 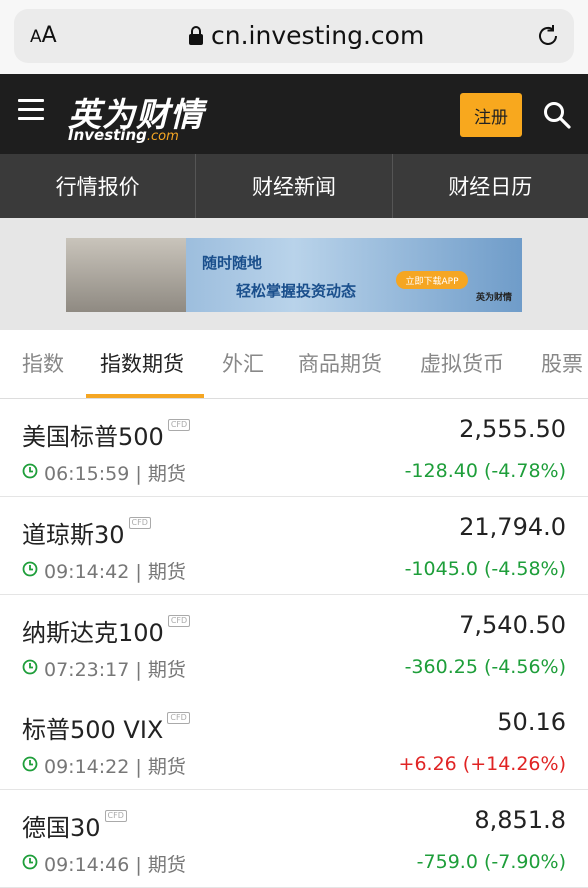 What do you see at coordinates (491, 862) in the screenshot?
I see `price-change: -759.0 (-7.90%)` at bounding box center [491, 862].